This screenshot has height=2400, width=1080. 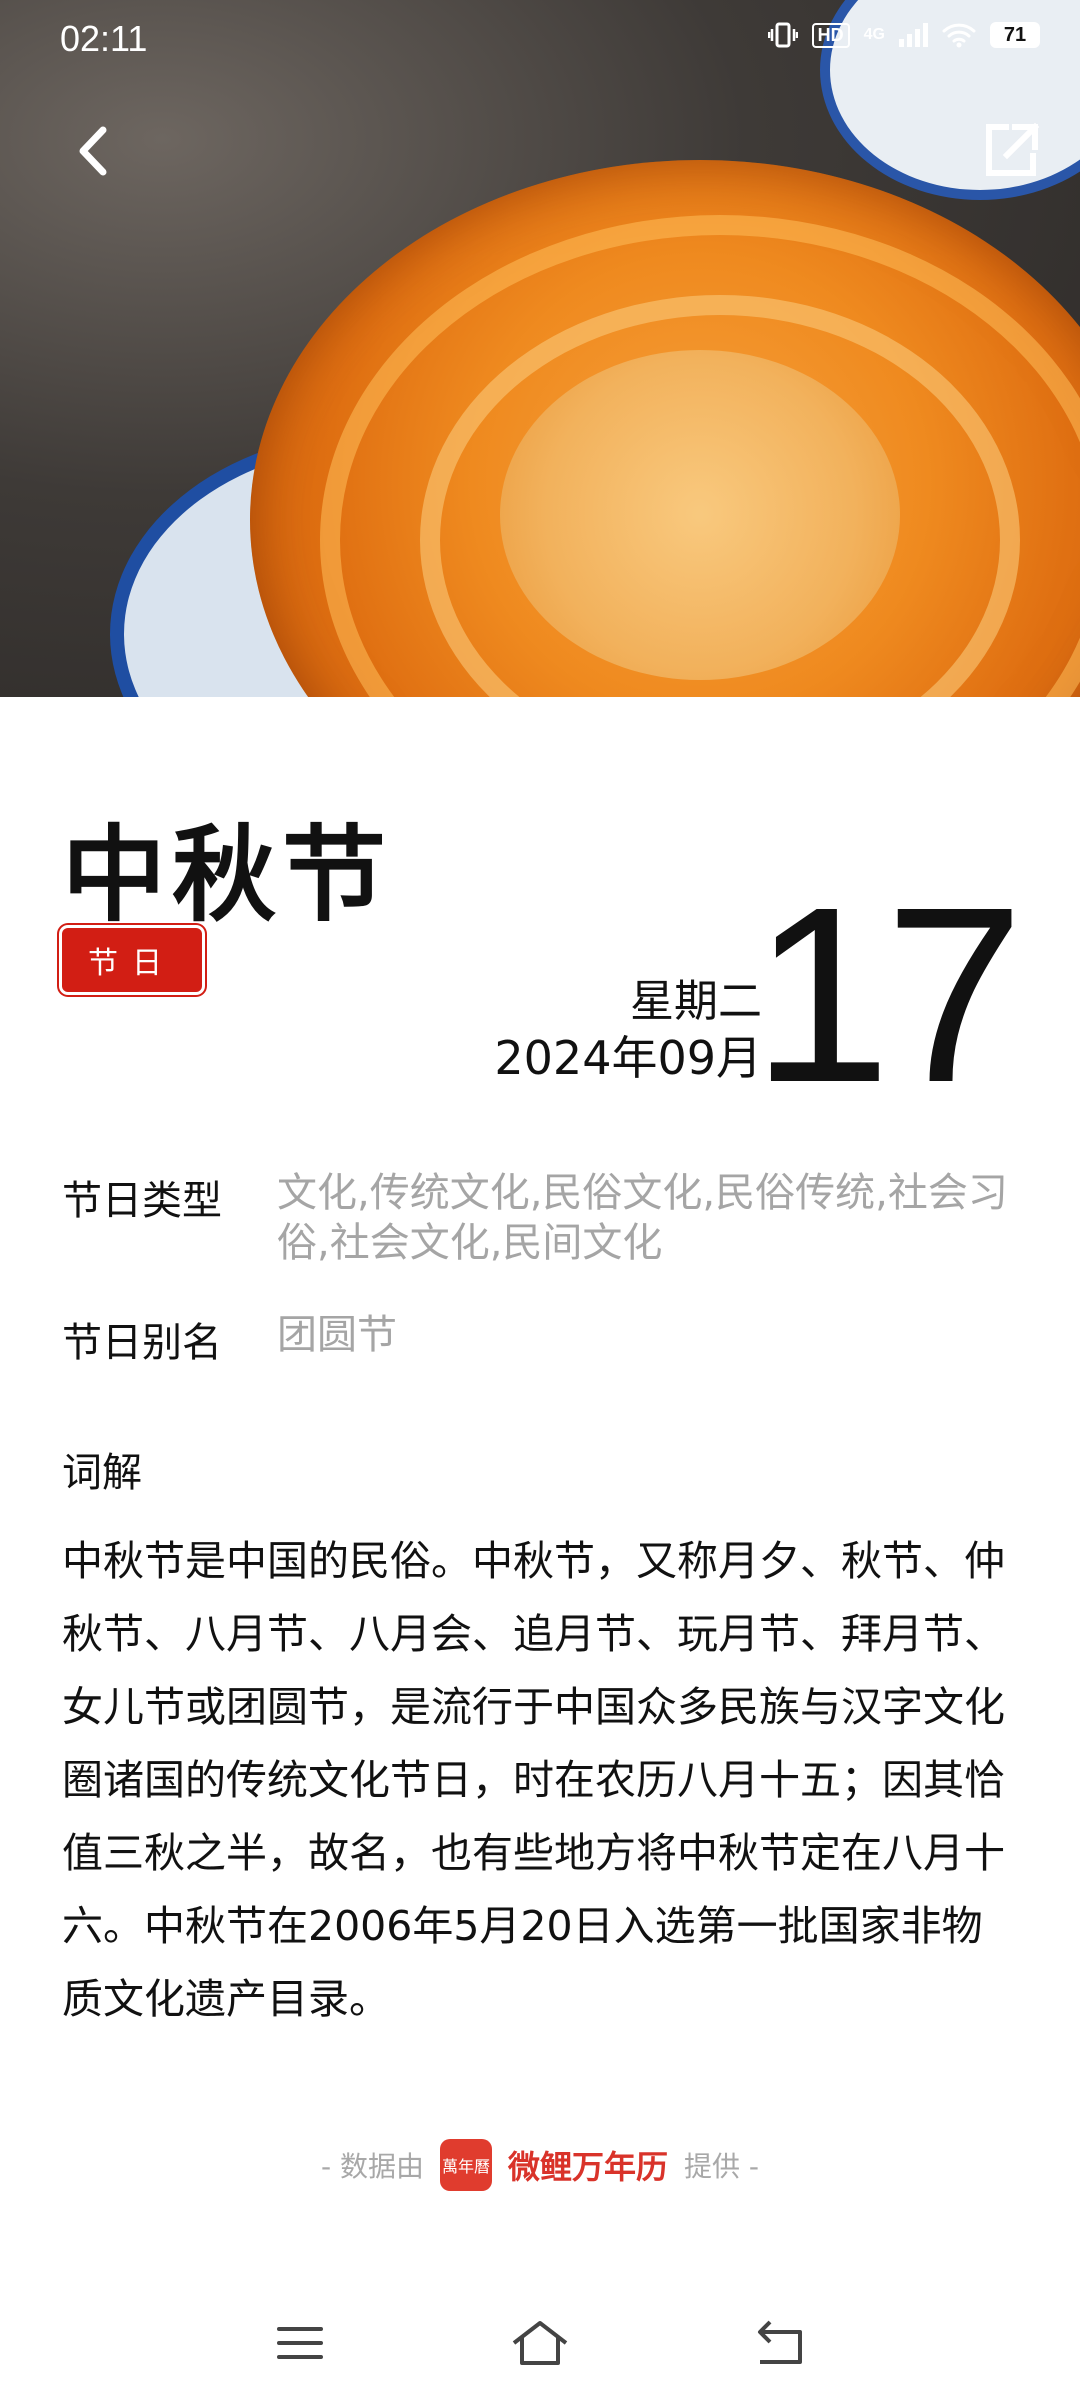 What do you see at coordinates (887, 994) in the screenshot?
I see `day-number: 17` at bounding box center [887, 994].